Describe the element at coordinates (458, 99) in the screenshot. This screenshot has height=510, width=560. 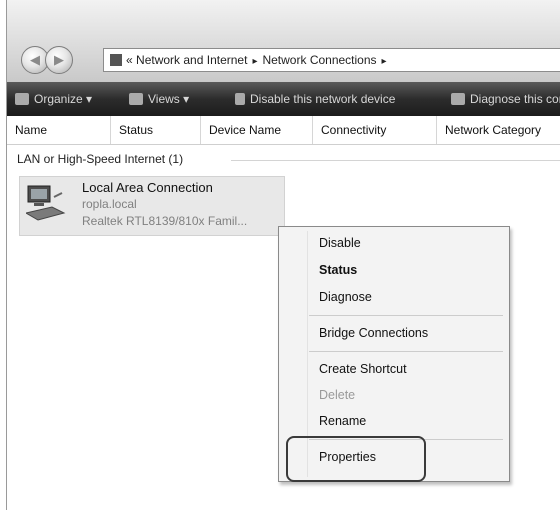
I see `diagnose-icon` at that location.